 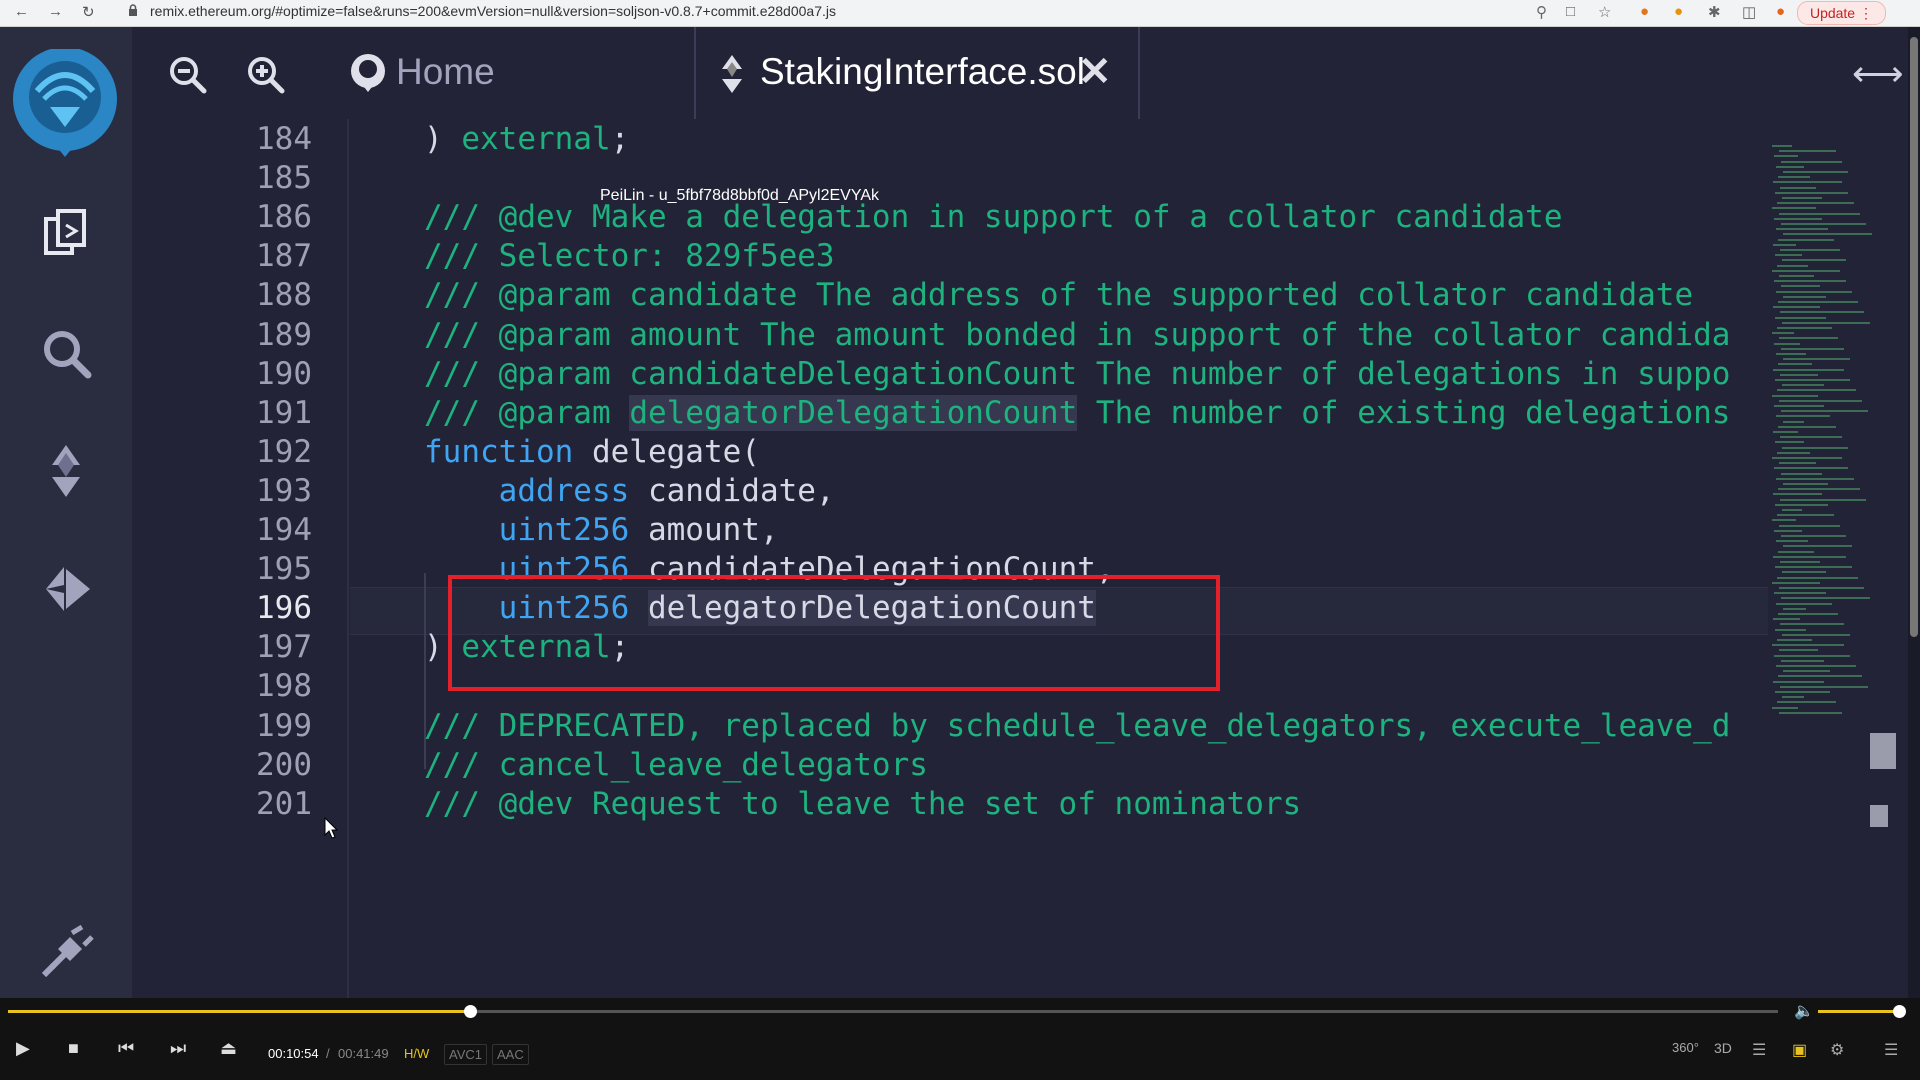 I want to click on code-line: /// Selector: 829f5ee3, so click(x=629, y=256).